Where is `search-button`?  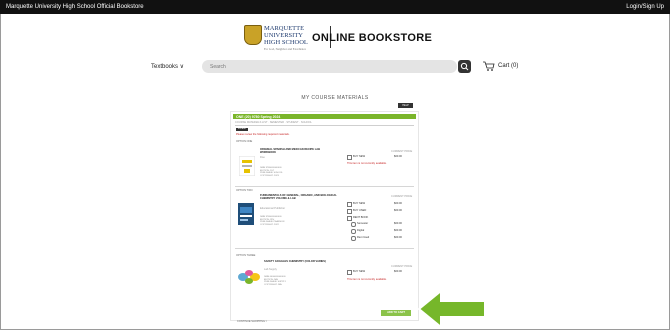 search-button is located at coordinates (464, 66).